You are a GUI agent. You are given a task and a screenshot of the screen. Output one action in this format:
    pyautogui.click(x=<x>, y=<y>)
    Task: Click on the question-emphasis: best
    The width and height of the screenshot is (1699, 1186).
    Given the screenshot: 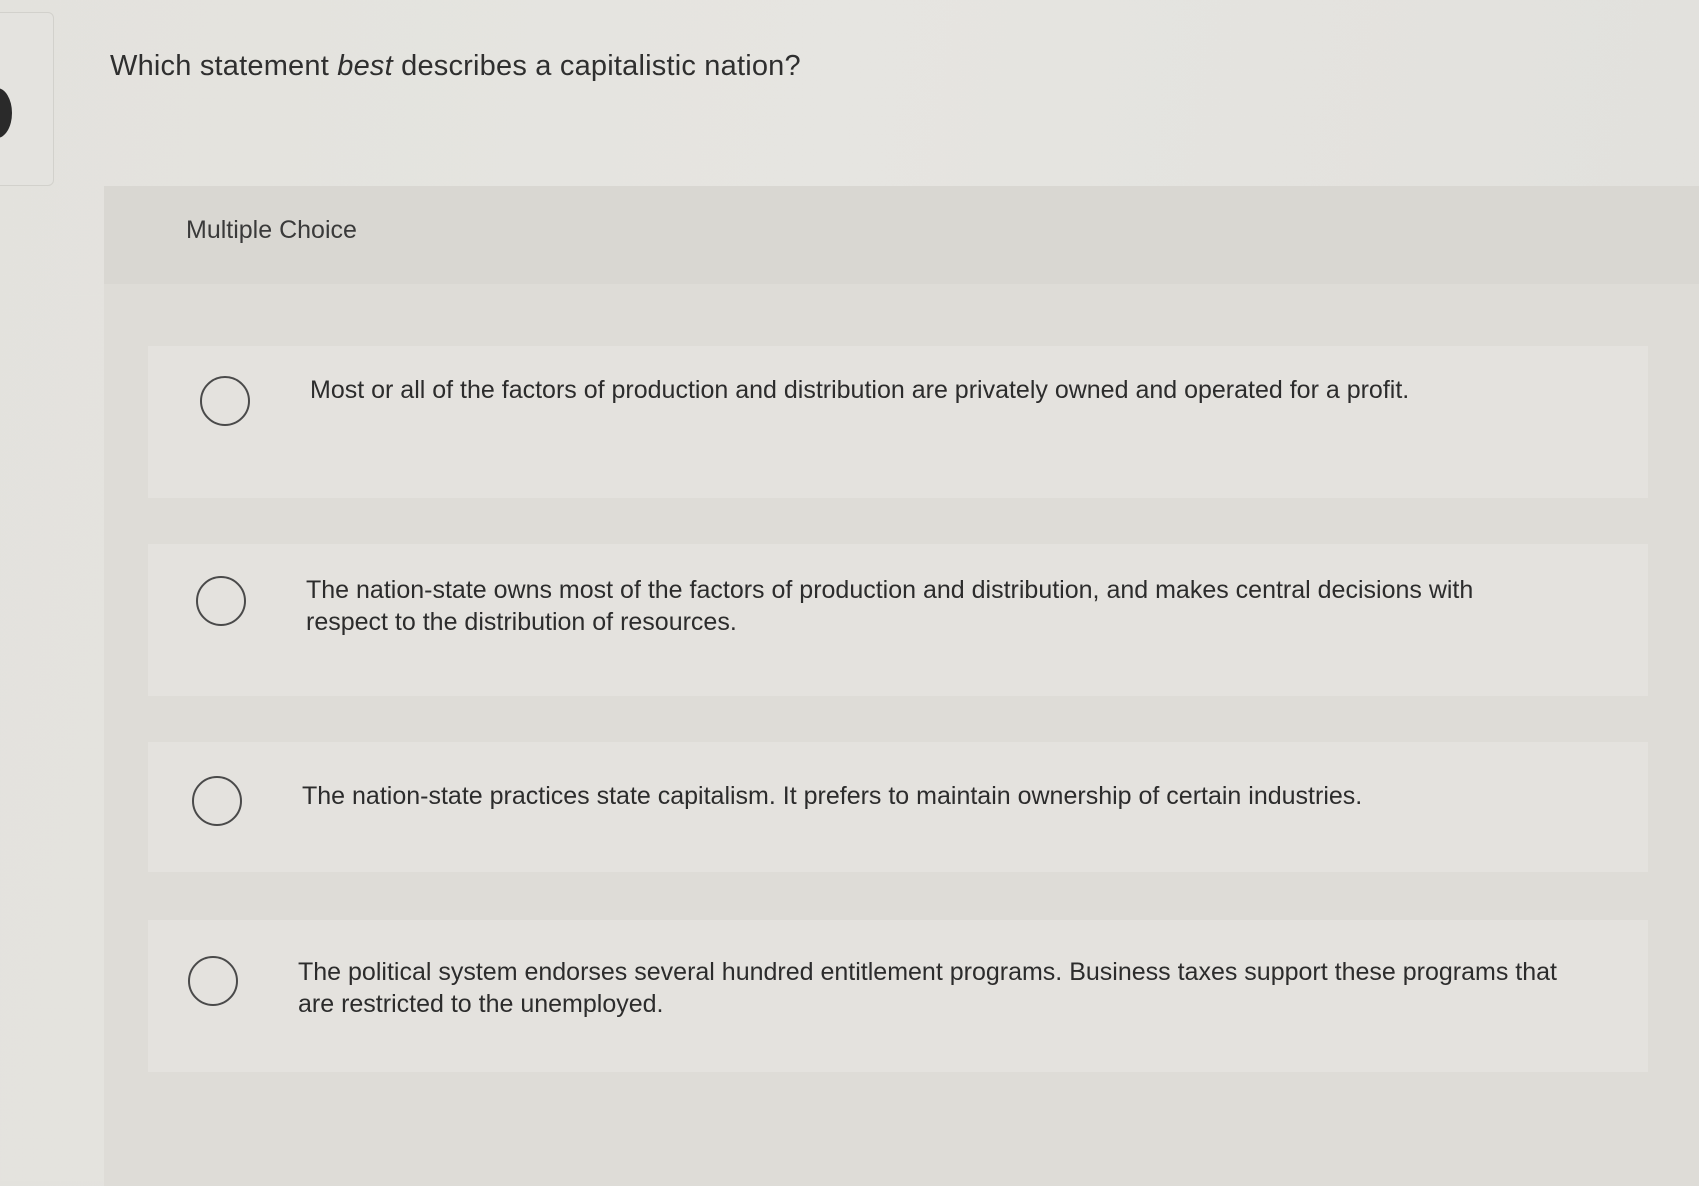 What is the action you would take?
    pyautogui.click(x=365, y=66)
    